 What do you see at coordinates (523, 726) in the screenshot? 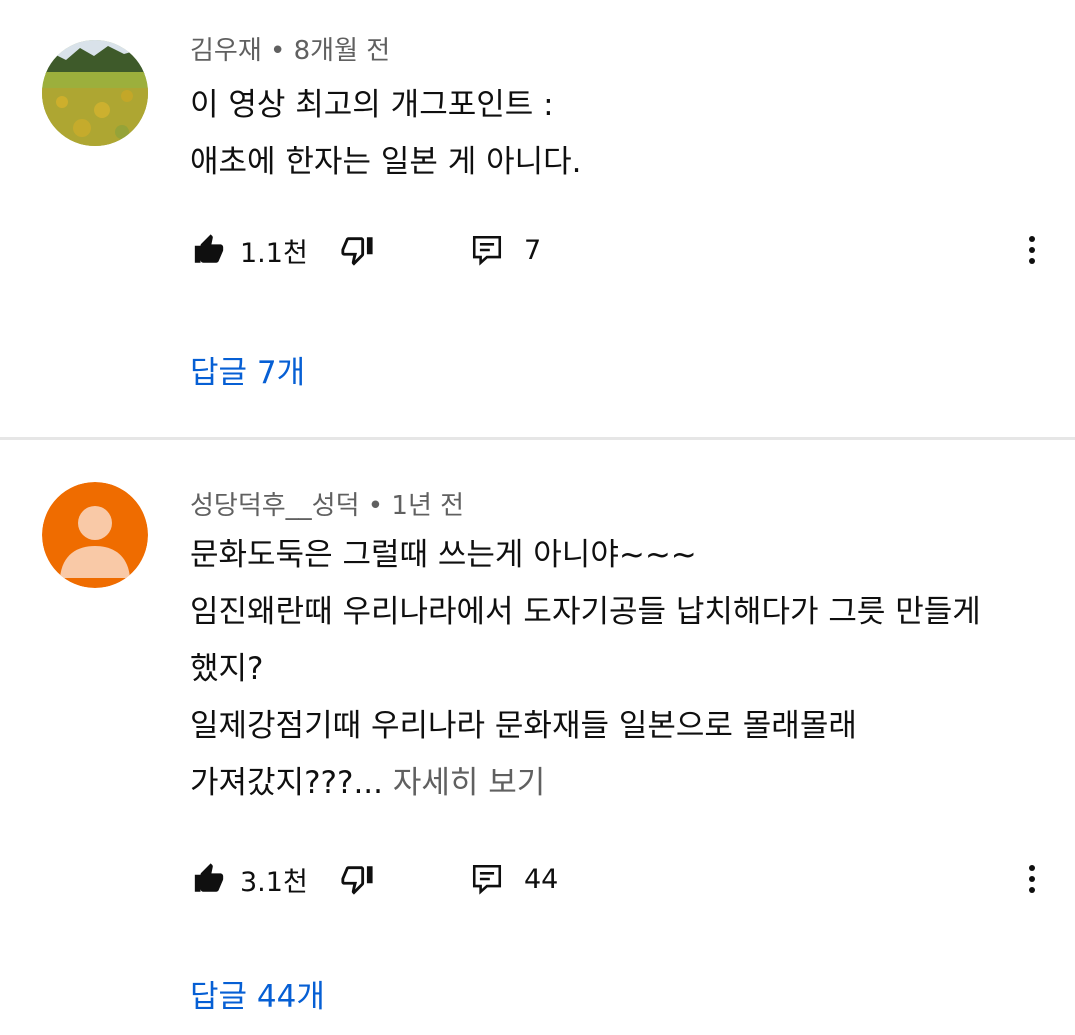
I see `comment-line: 일제강점기때 우리나라 문화재들 일본으로 몰래몰래` at bounding box center [523, 726].